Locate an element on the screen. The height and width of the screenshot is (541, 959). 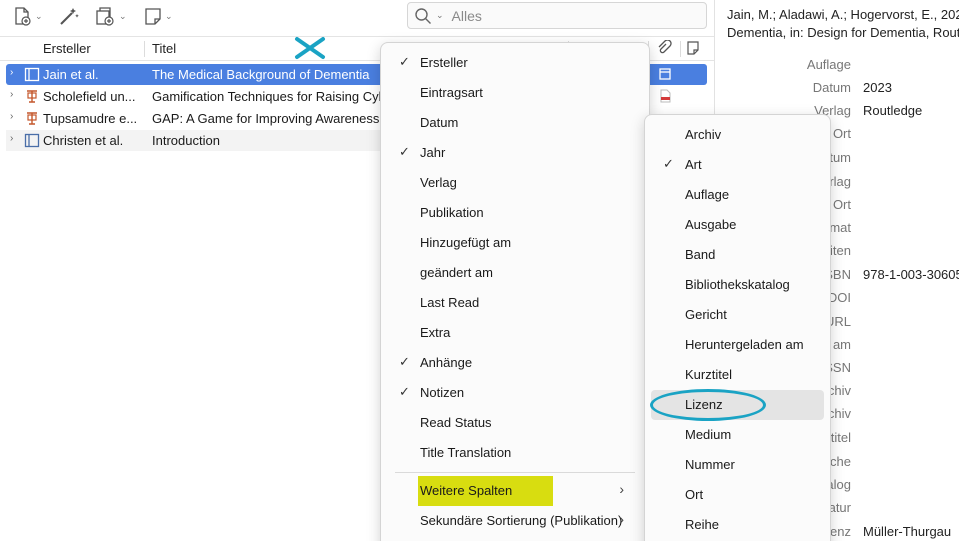
book-section-icon is located at coordinates (32, 140).